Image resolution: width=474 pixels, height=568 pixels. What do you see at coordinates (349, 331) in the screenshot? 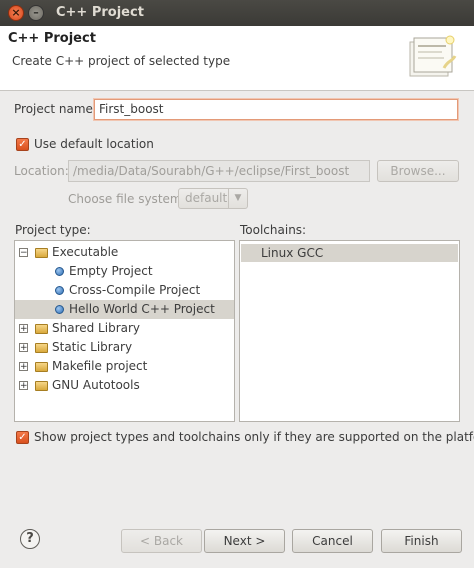
I see `toolchains-list: Linux GCC` at bounding box center [349, 331].